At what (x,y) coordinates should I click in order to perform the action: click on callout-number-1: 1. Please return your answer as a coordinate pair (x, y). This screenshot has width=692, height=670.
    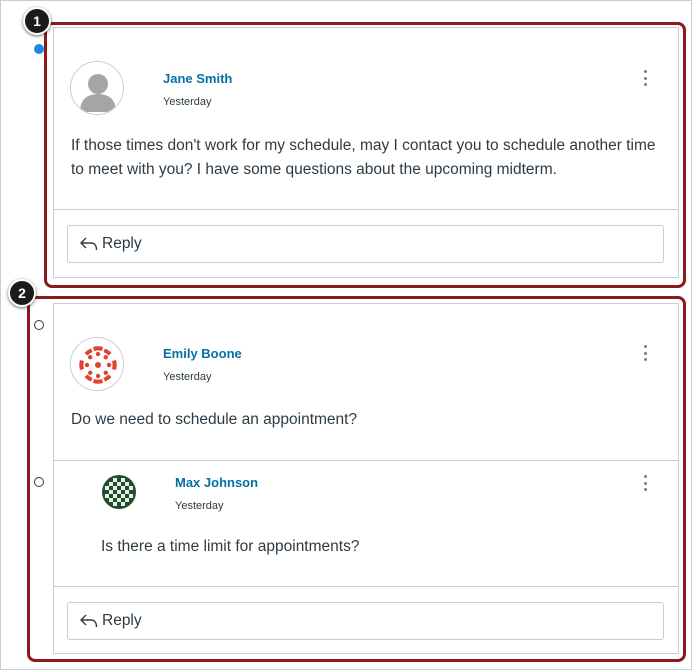
    Looking at the image, I should click on (37, 21).